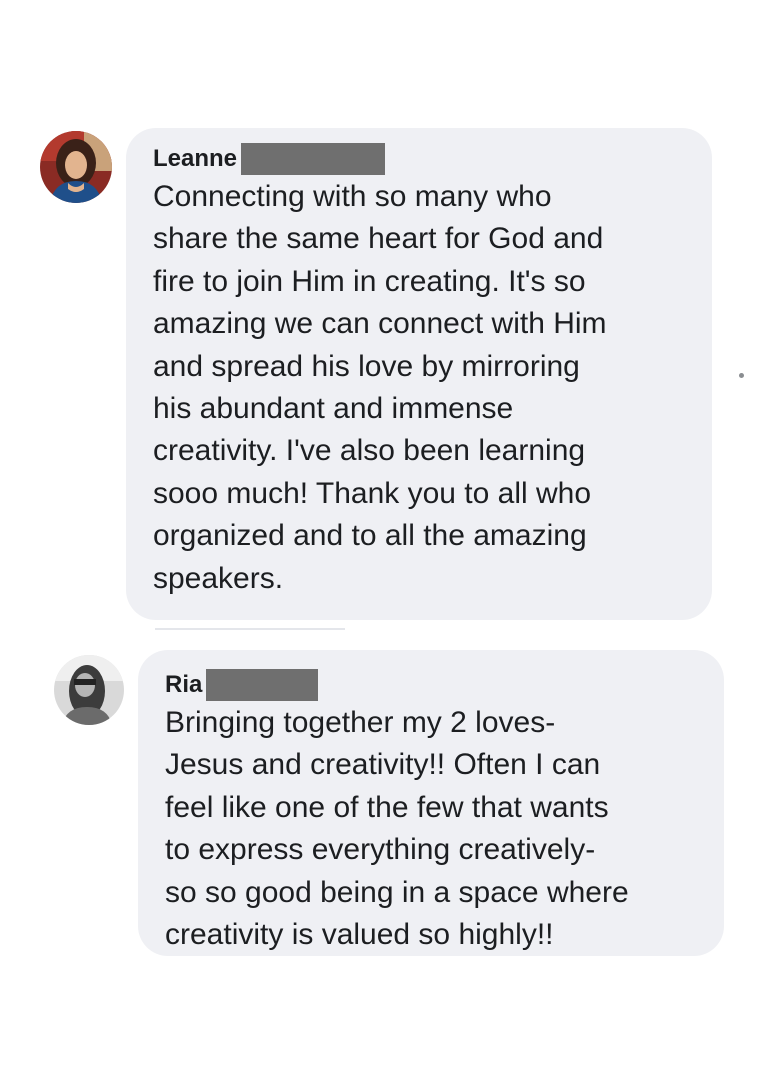  What do you see at coordinates (250, 629) in the screenshot?
I see `divider` at bounding box center [250, 629].